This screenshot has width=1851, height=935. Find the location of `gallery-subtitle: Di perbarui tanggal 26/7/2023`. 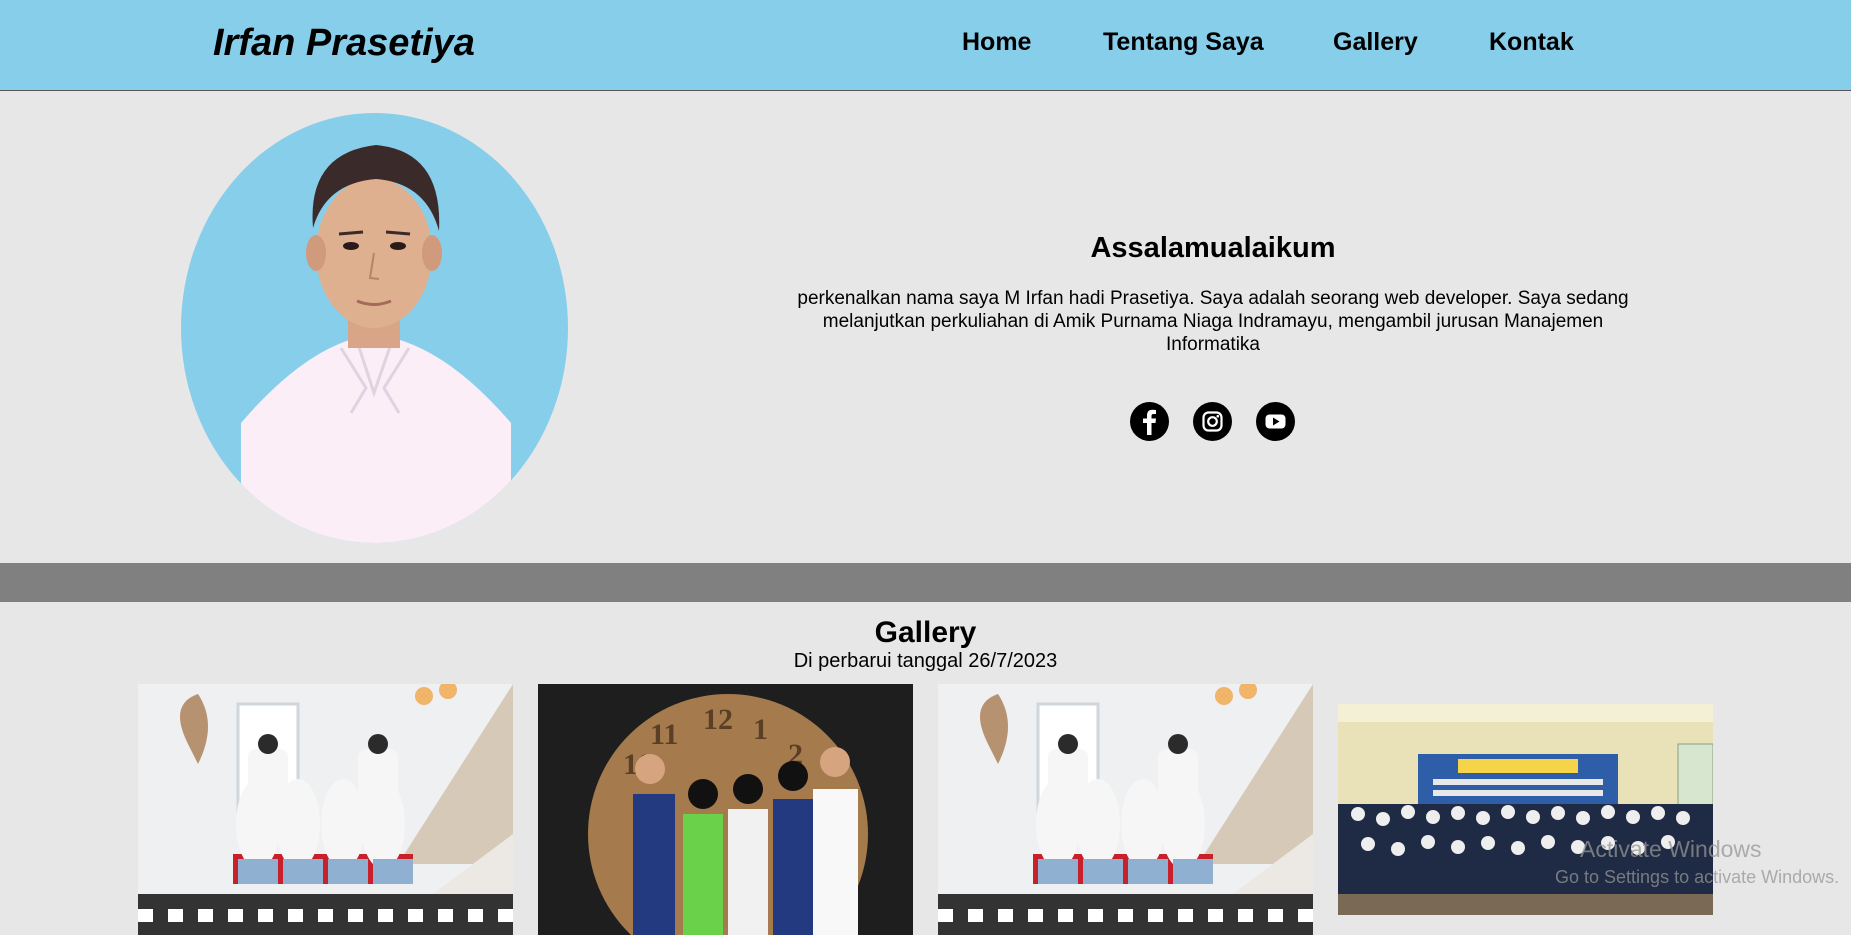

gallery-subtitle: Di perbarui tanggal 26/7/2023 is located at coordinates (925, 661).